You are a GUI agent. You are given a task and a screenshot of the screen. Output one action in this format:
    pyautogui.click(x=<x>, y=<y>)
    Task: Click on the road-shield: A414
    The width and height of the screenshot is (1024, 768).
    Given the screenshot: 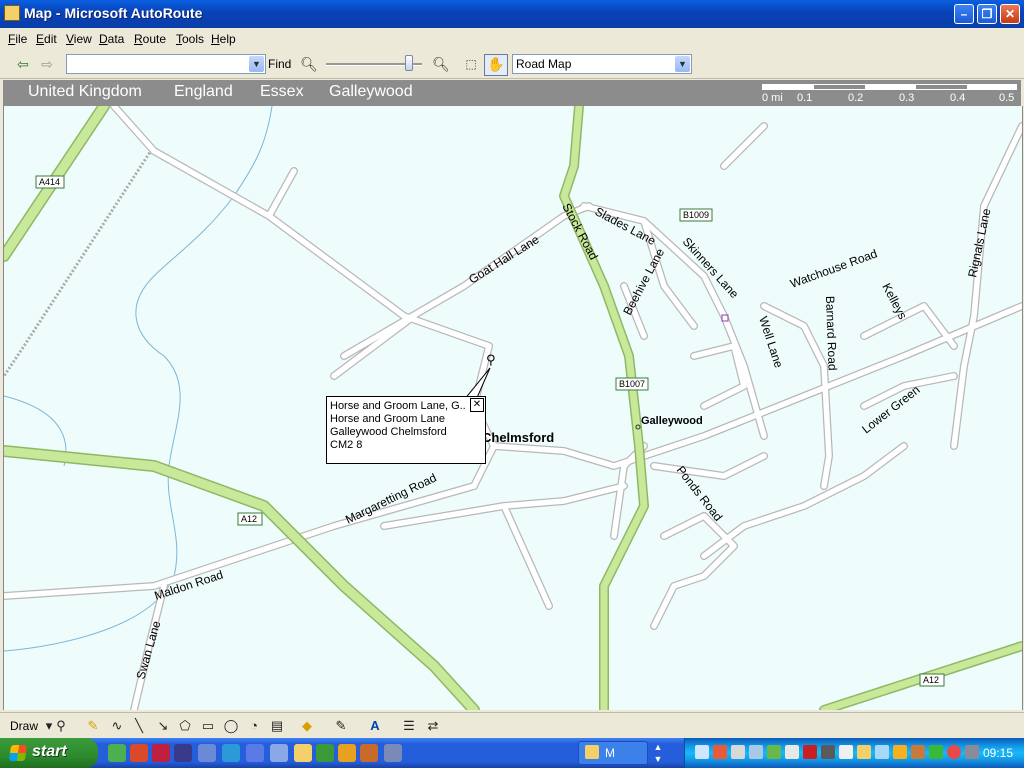 What is the action you would take?
    pyautogui.click(x=49, y=182)
    